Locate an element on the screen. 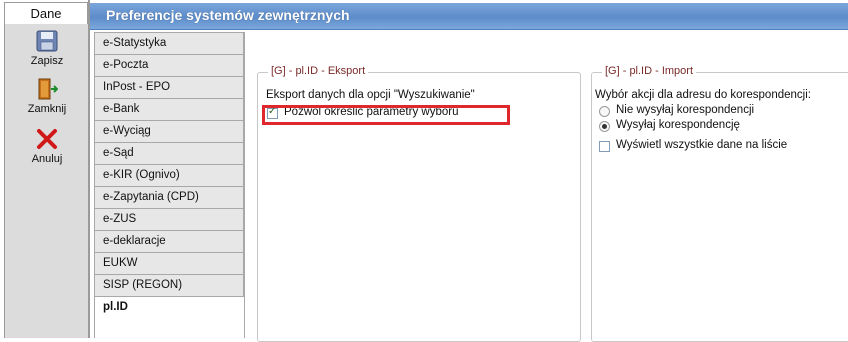 The width and height of the screenshot is (848, 342). close-button: Zamknij is located at coordinates (47, 96).